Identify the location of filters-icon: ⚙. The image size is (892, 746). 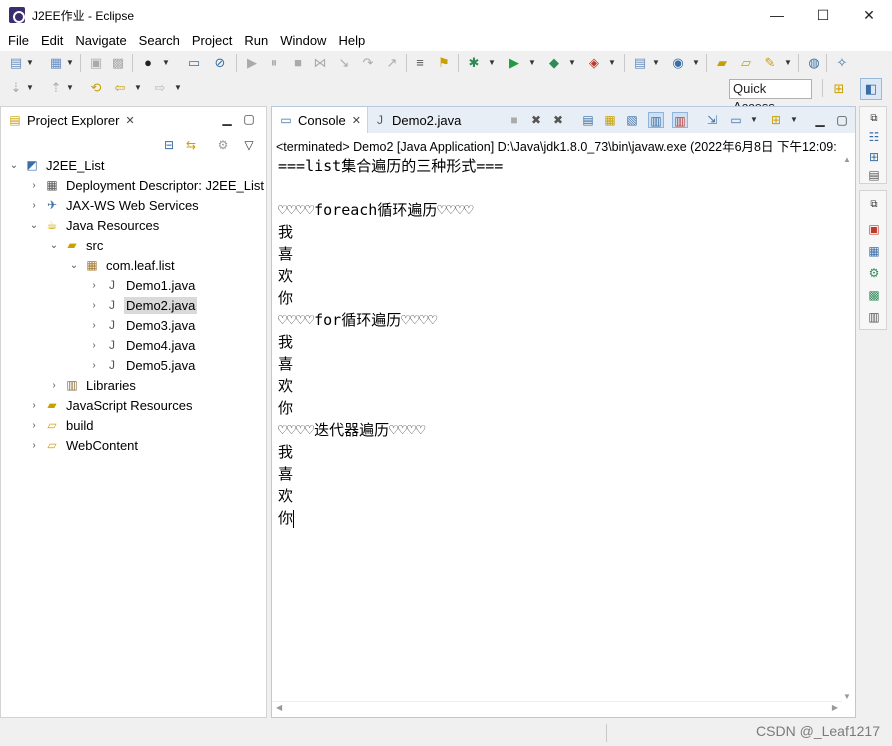
(223, 145).